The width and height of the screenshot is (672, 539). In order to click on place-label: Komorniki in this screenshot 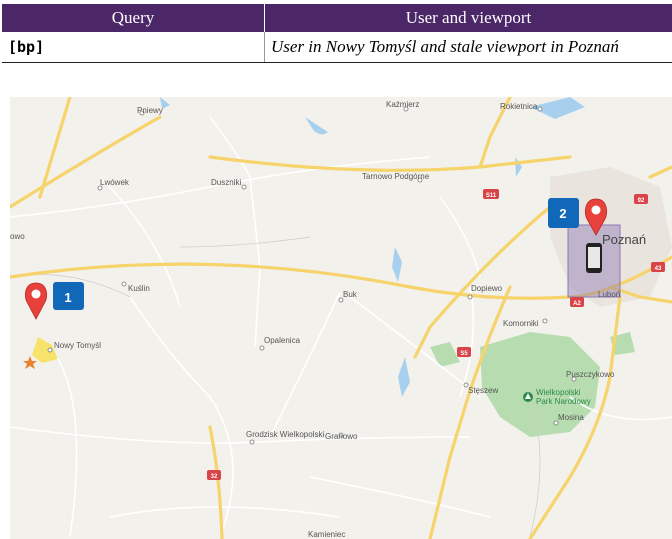, I will do `click(521, 323)`.